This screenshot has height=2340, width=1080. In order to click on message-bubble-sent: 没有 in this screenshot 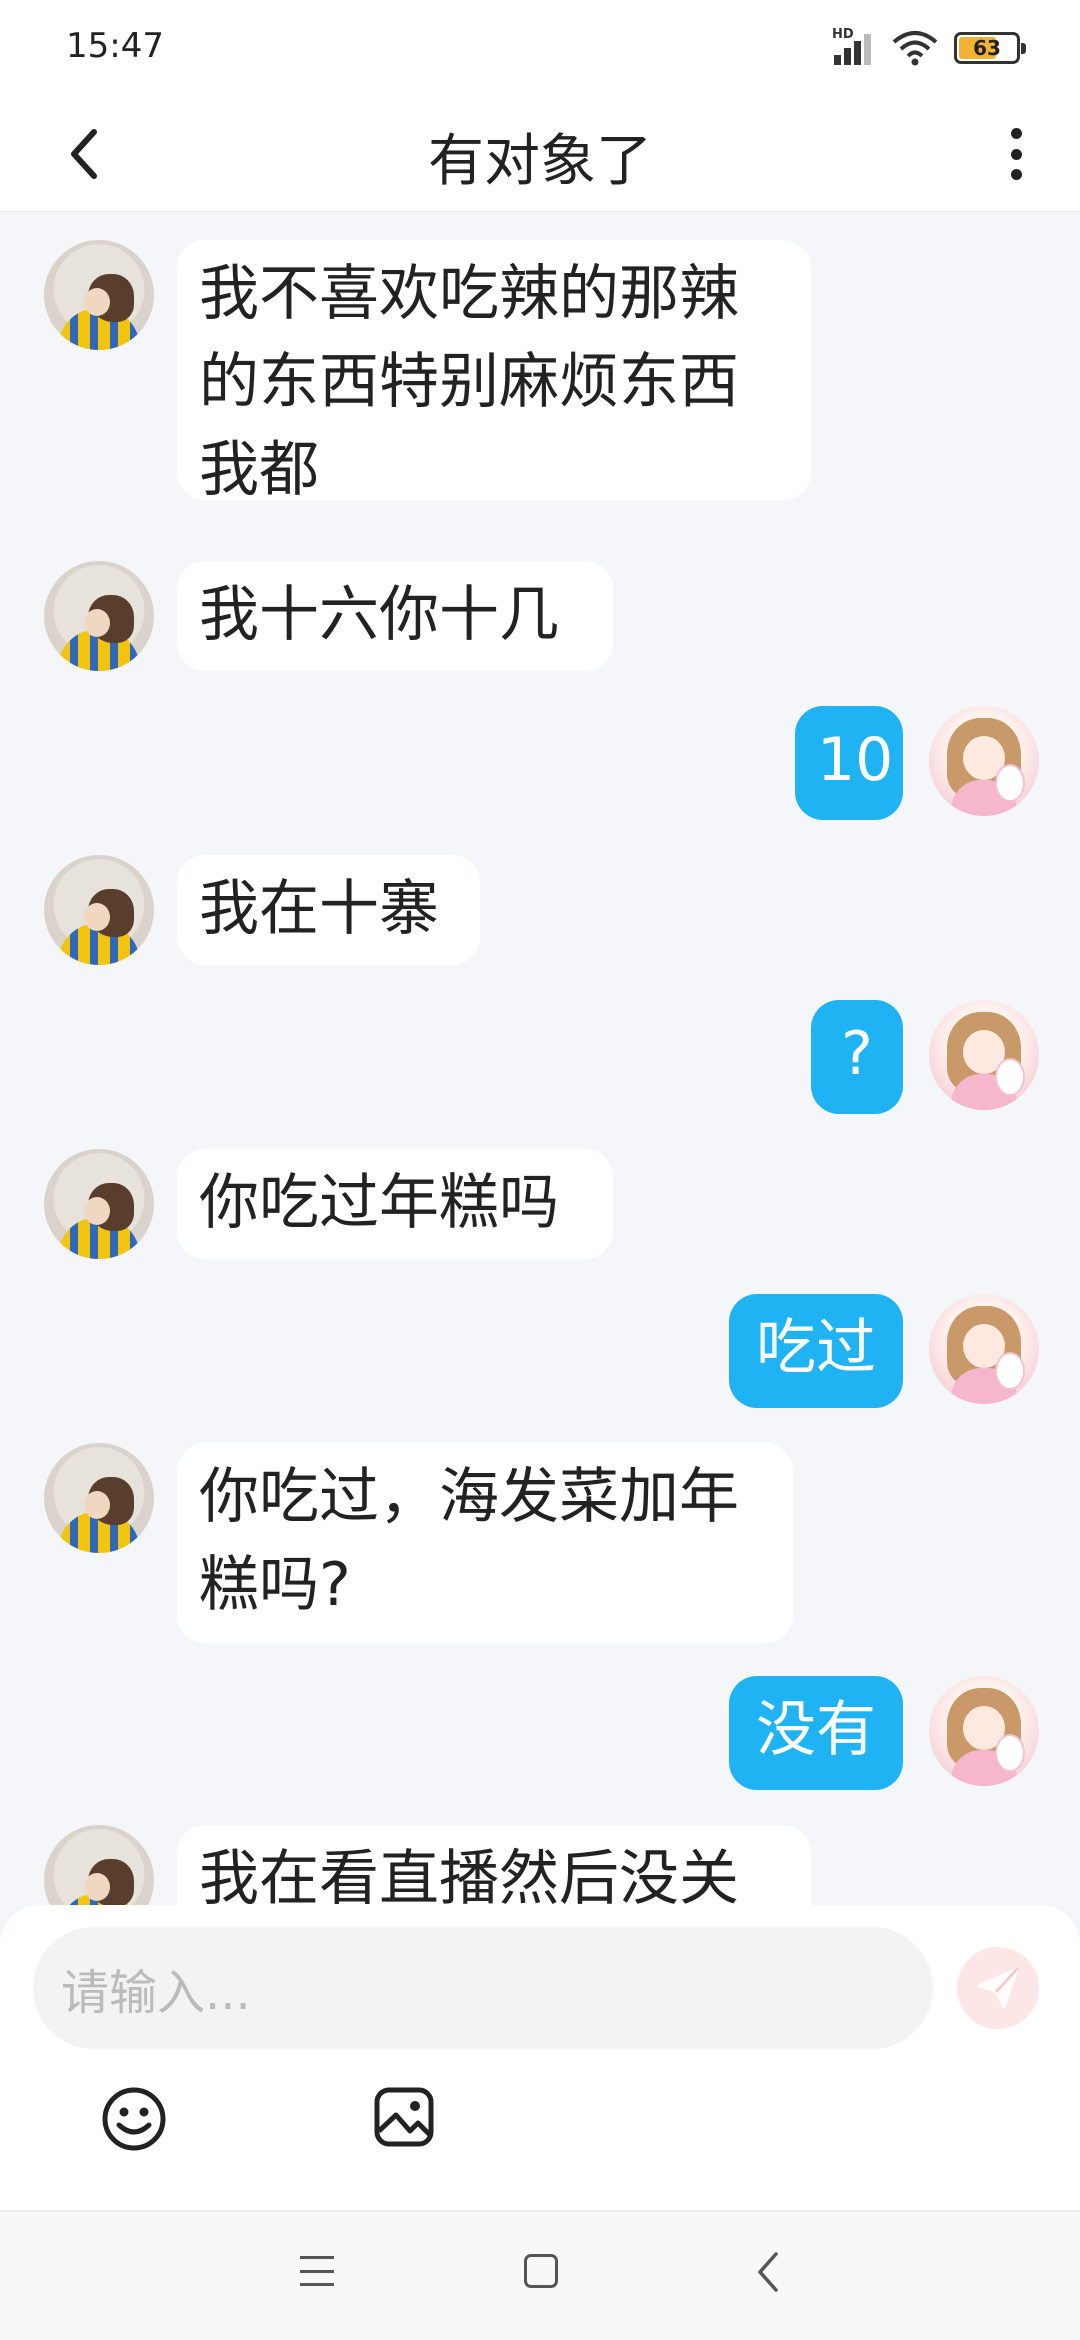, I will do `click(816, 1733)`.